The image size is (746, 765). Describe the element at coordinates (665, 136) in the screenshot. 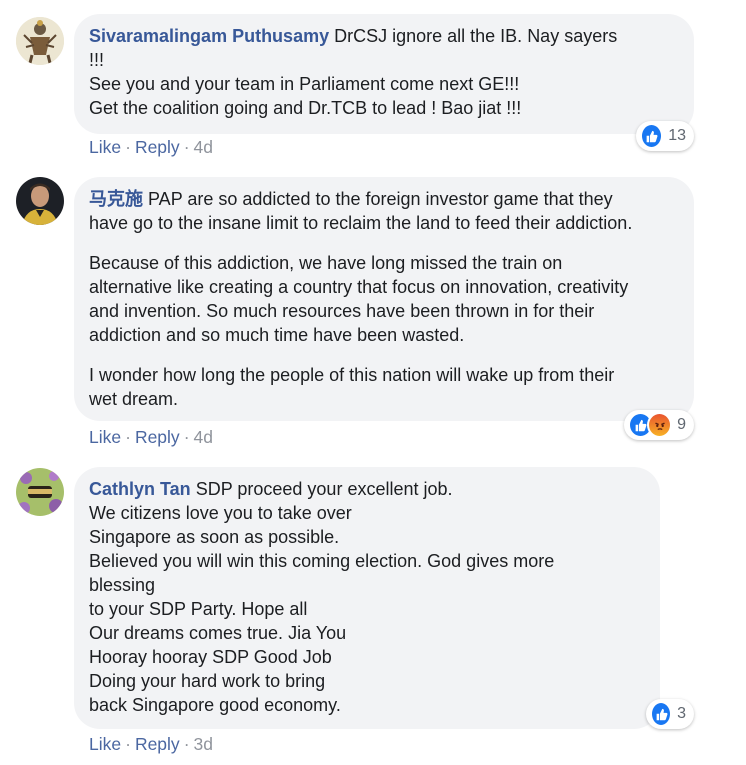

I see `reaction-summary: 13` at that location.